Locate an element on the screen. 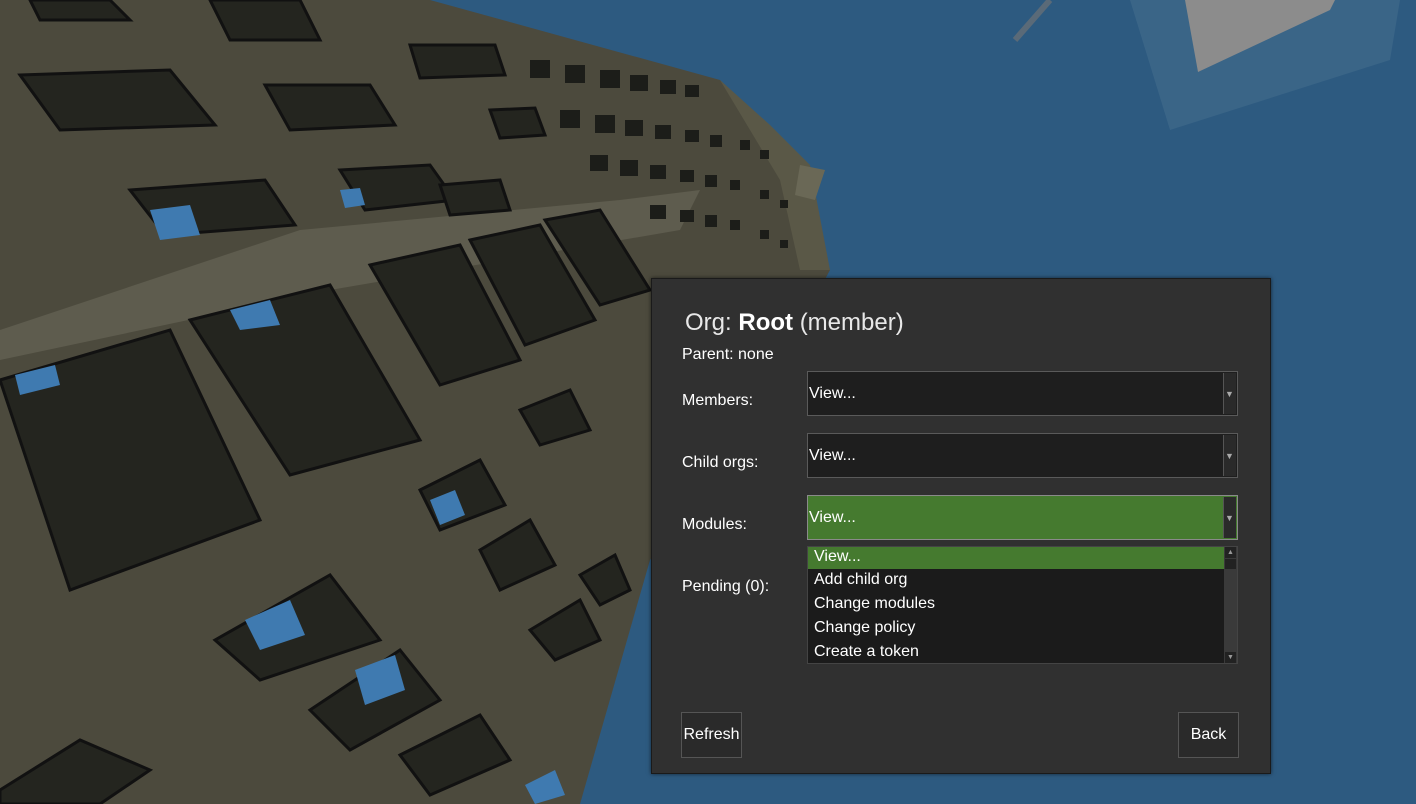  scroll-down-icon: ▼ is located at coordinates (1230, 657).